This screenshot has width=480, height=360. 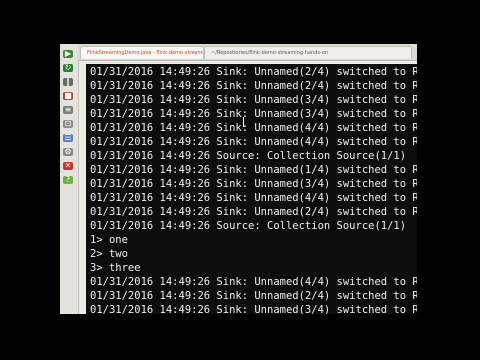 I want to click on text-cursor, so click(x=243, y=122).